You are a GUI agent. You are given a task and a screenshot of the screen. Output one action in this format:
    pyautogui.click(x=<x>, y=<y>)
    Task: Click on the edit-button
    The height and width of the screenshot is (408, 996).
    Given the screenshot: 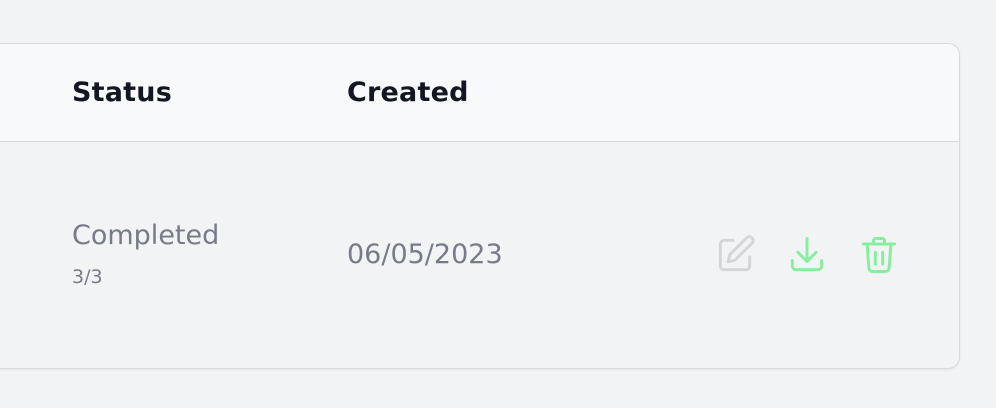 What is the action you would take?
    pyautogui.click(x=735, y=255)
    